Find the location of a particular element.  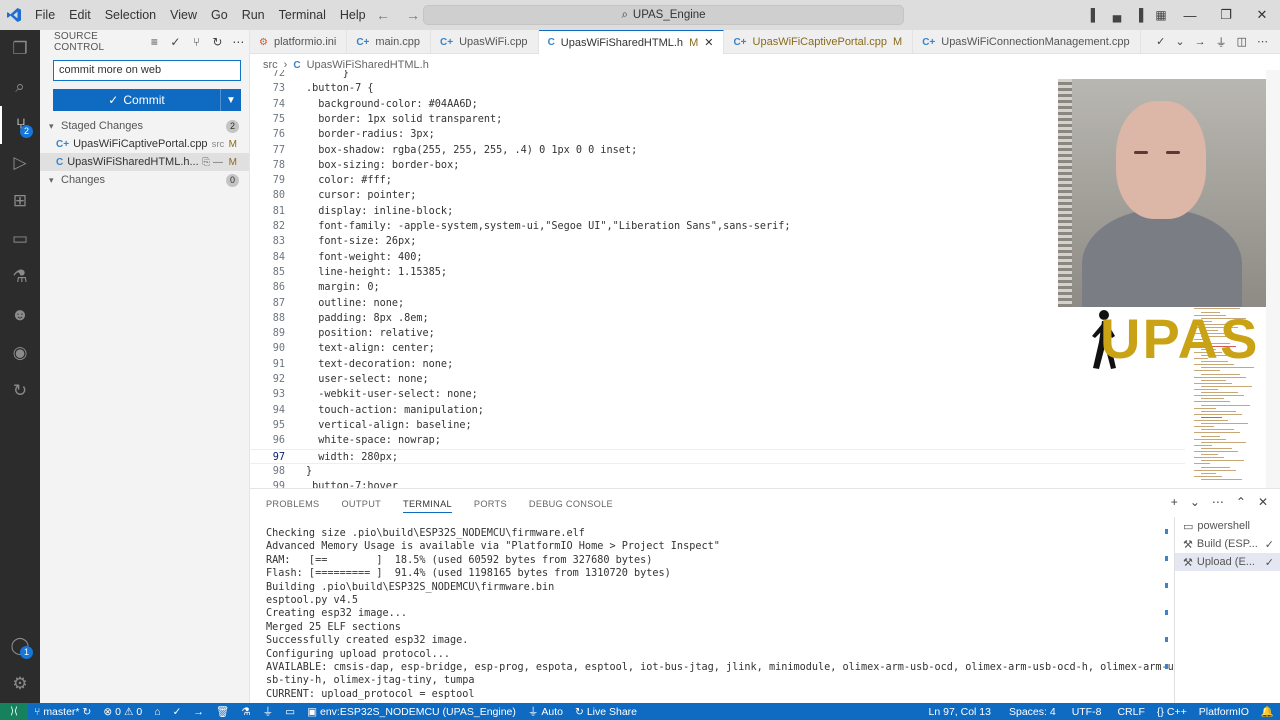

tab-output: OUTPUT is located at coordinates (361, 504).